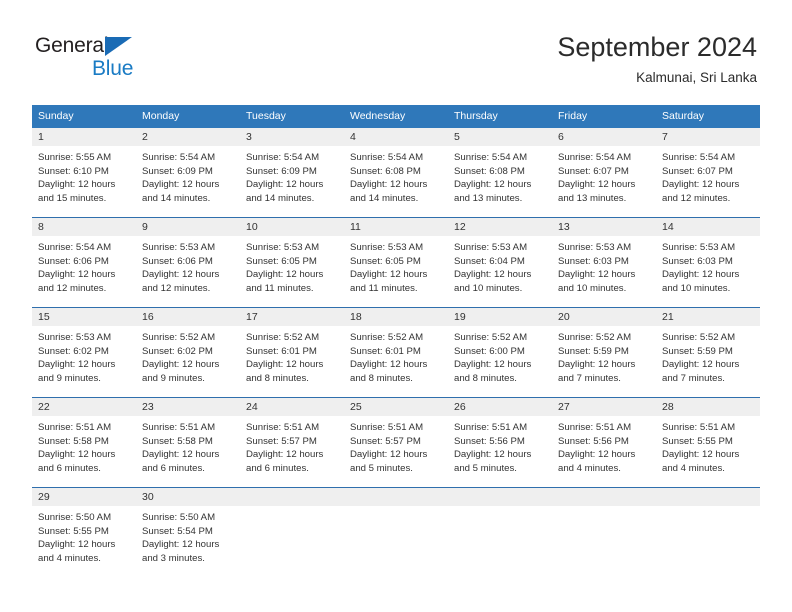  I want to click on daylight-duration-line2: and 14 minutes., so click(280, 198).